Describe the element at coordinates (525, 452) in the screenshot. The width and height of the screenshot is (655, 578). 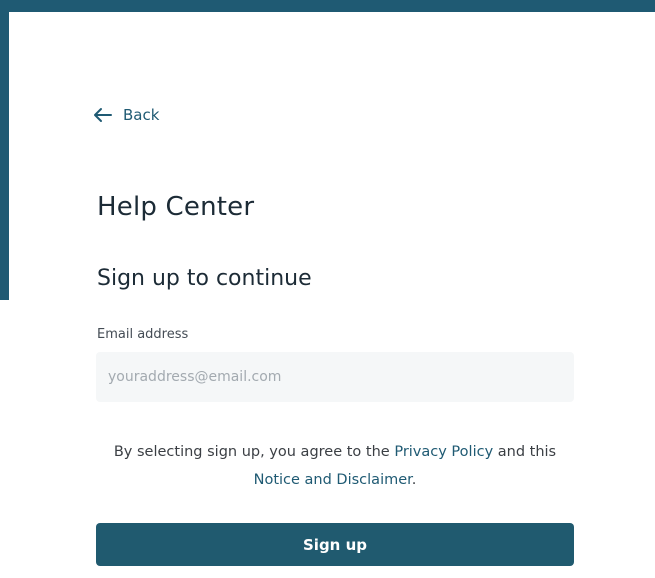
I see `agreement-mid: and this` at that location.